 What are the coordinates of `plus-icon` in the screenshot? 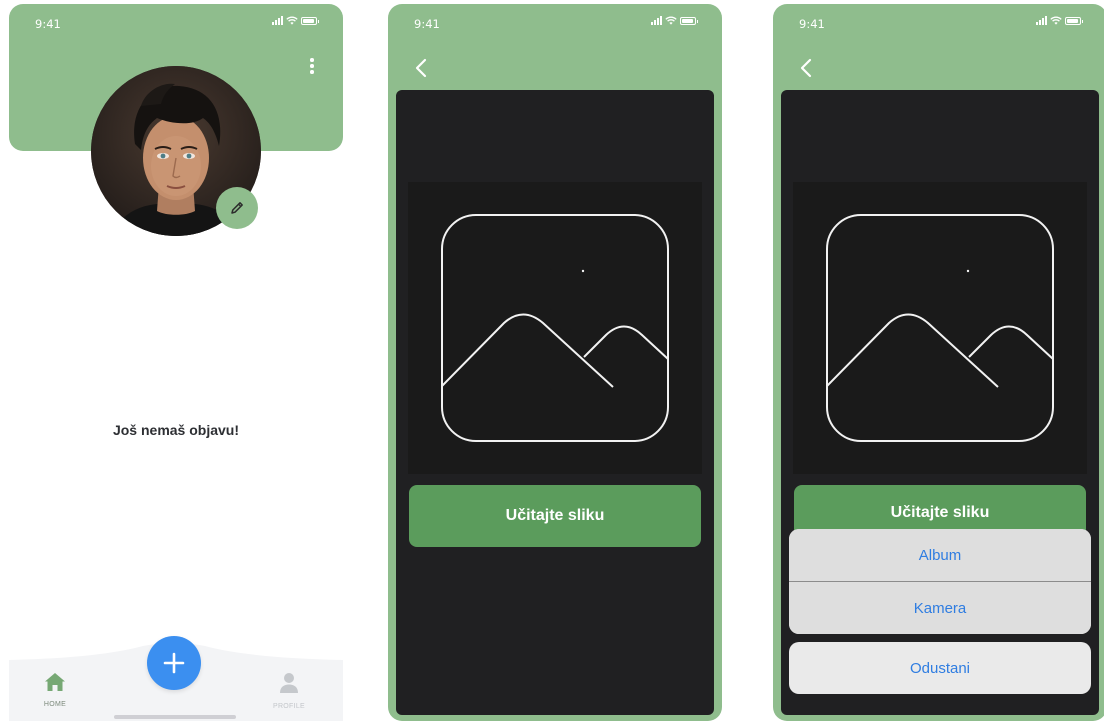 It's located at (174, 663).